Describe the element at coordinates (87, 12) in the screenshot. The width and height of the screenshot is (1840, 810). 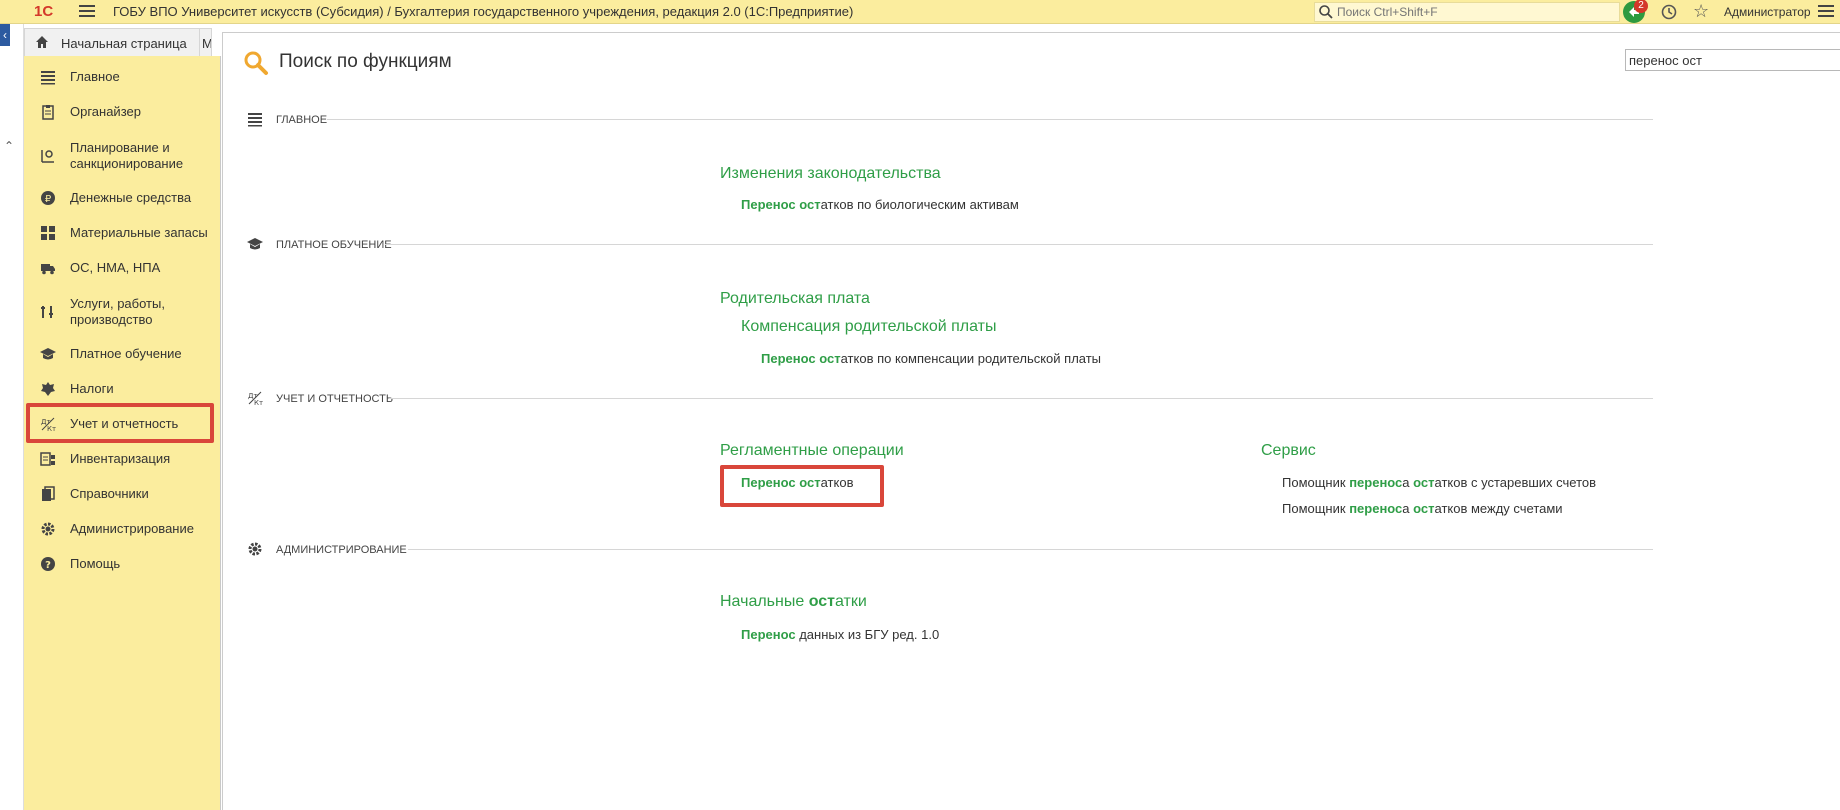
I see `main-menu-icon` at that location.